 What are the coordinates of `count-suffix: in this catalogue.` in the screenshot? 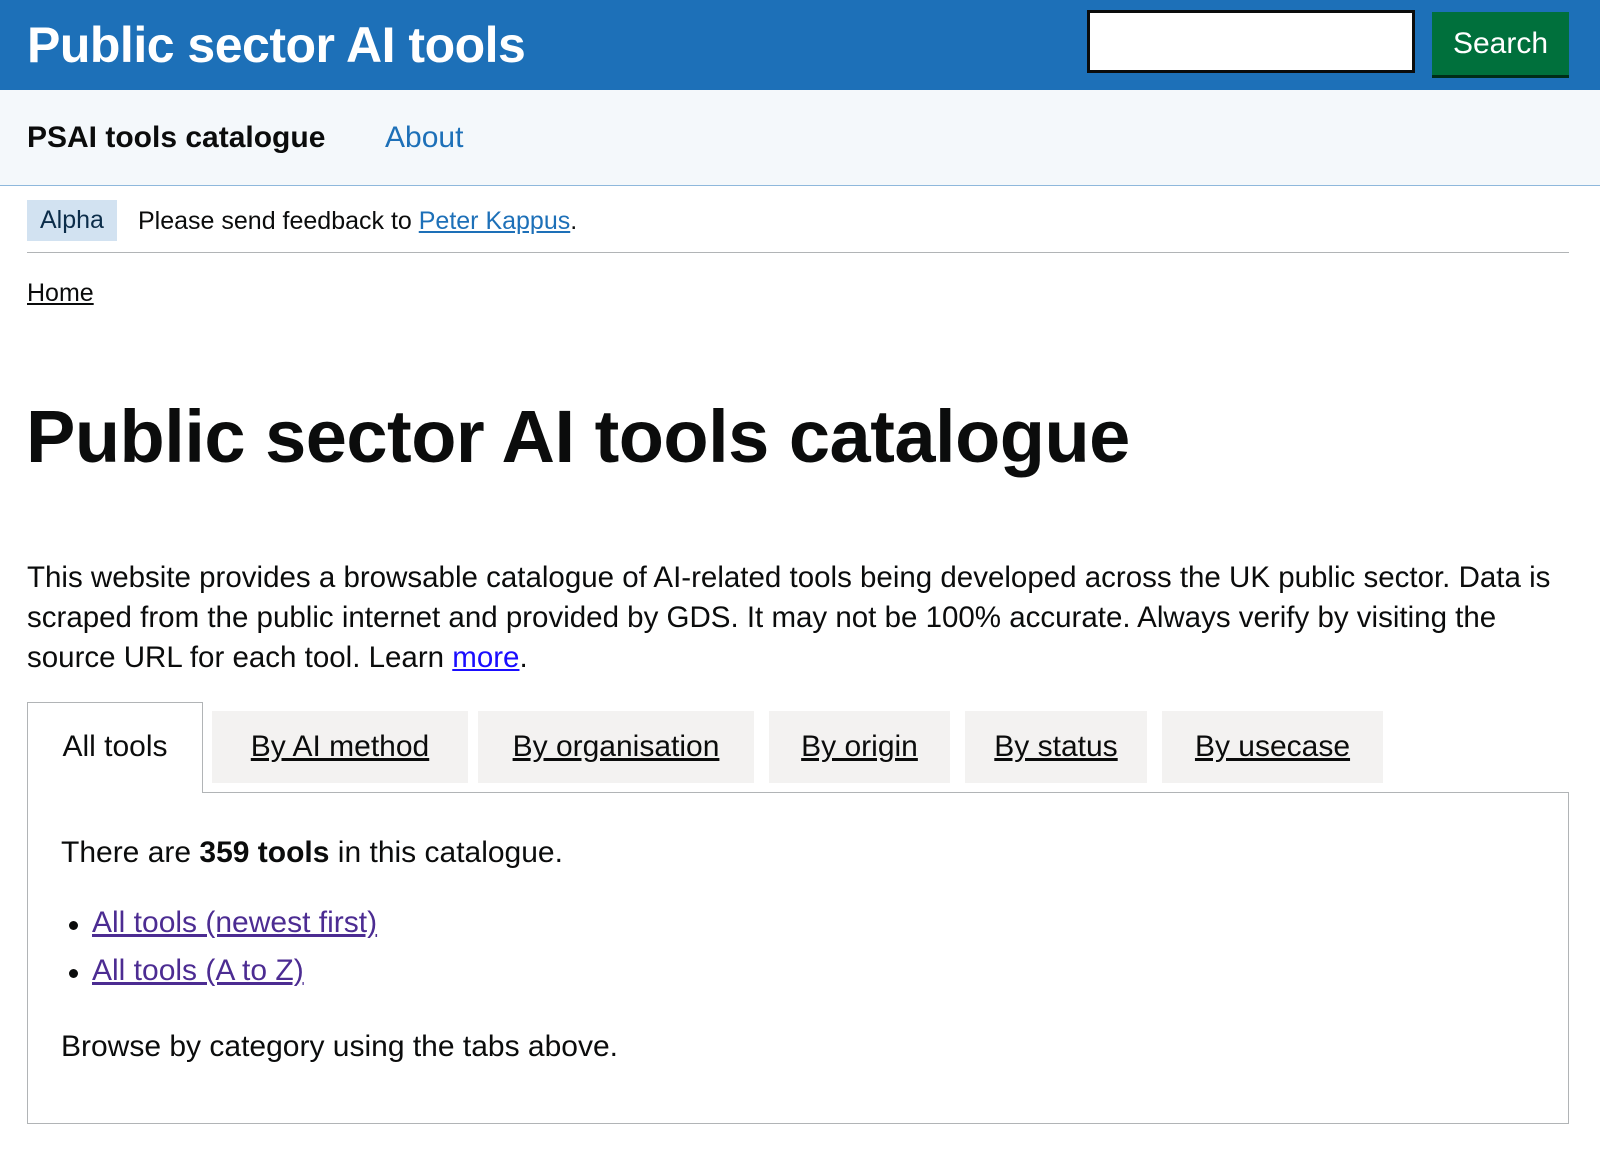 It's located at (446, 852).